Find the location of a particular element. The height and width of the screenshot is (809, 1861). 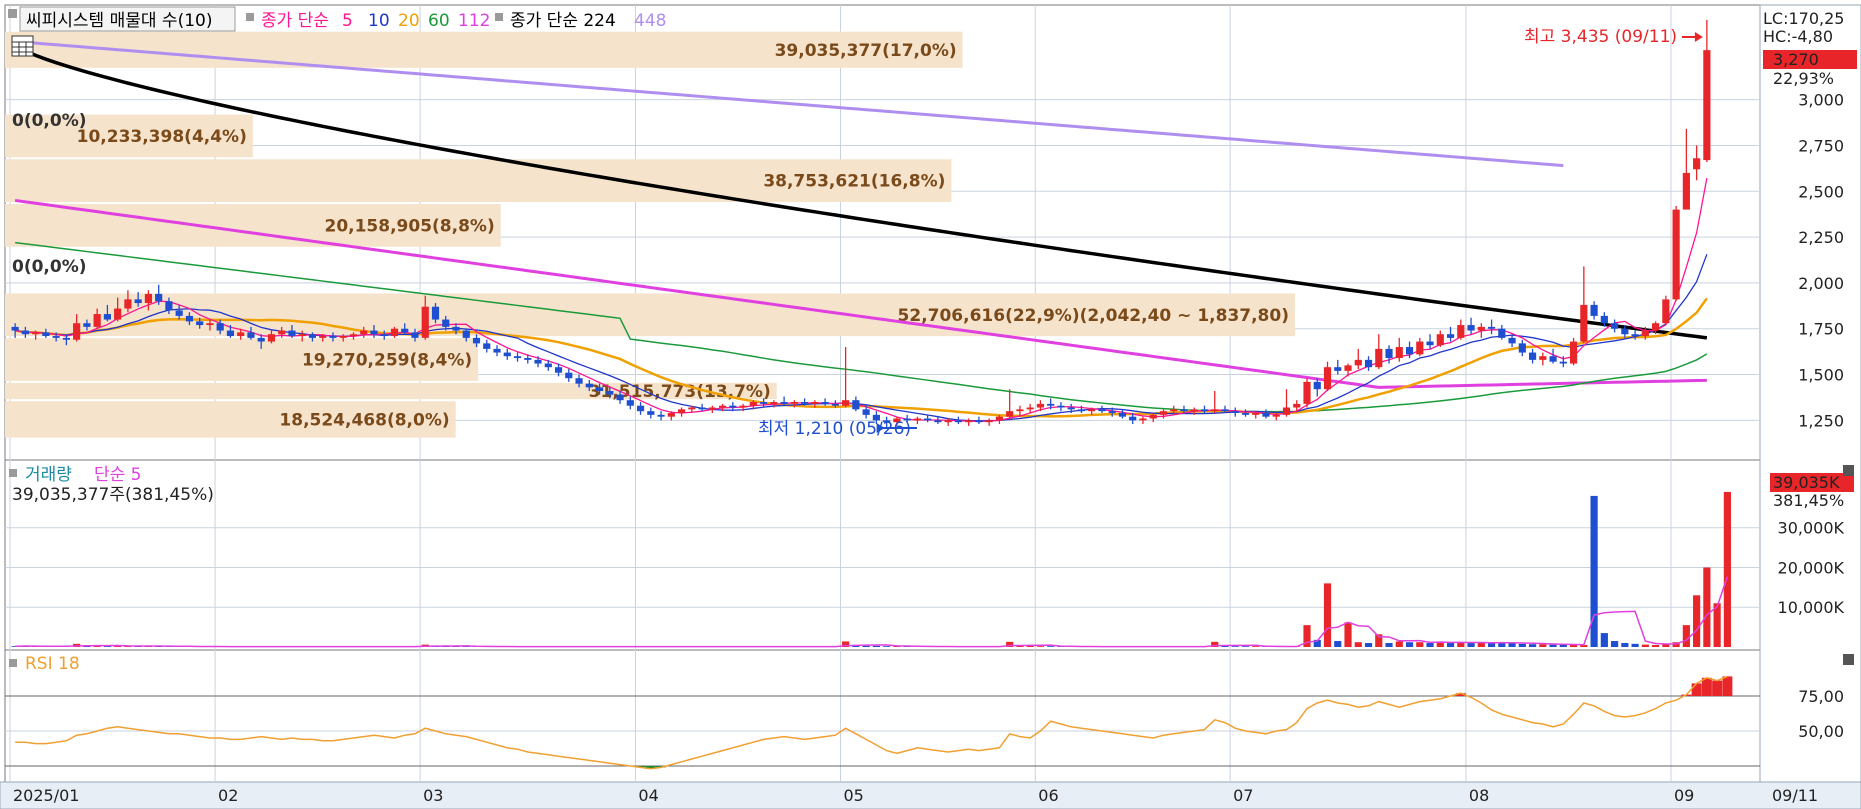

last-change-label: 22,93% is located at coordinates (1803, 78).